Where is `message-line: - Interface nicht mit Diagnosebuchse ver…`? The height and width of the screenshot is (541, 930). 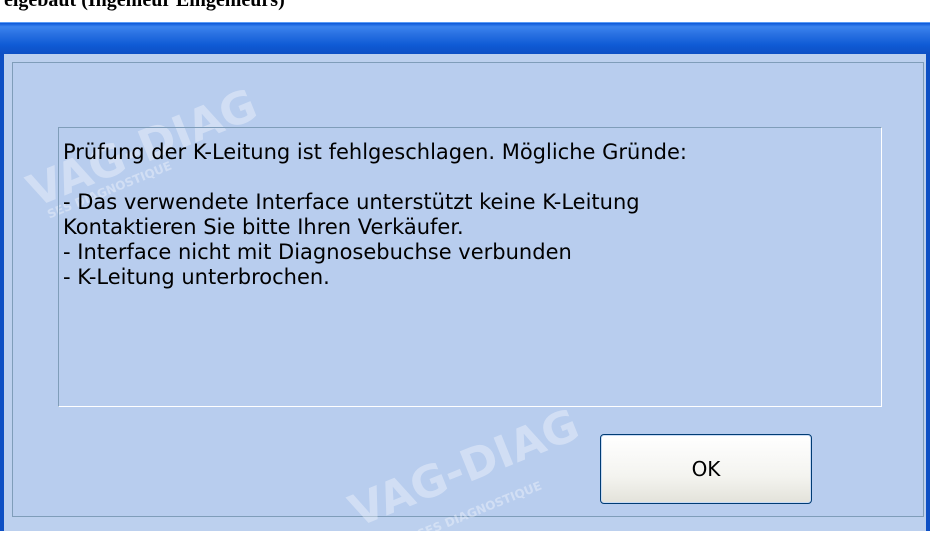 message-line: - Interface nicht mit Diagnosebuchse ver… is located at coordinates (317, 252).